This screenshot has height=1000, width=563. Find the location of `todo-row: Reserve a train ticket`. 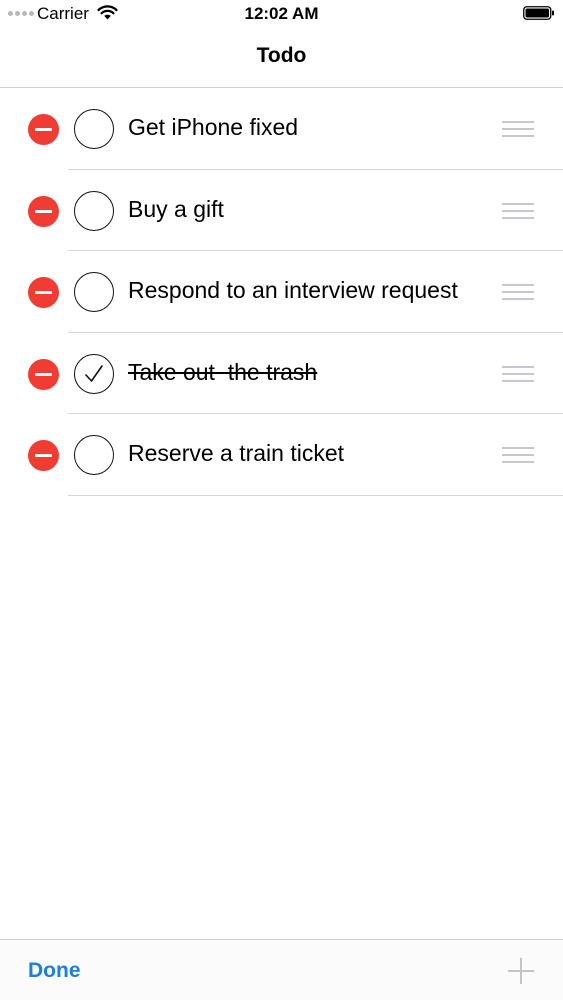

todo-row: Reserve a train ticket is located at coordinates (281, 455).